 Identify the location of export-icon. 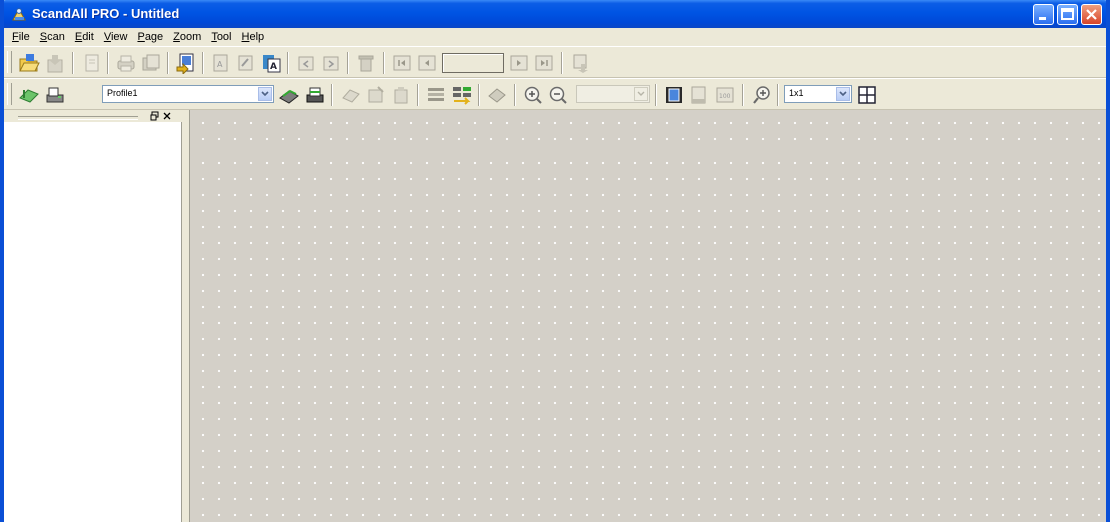
(186, 63).